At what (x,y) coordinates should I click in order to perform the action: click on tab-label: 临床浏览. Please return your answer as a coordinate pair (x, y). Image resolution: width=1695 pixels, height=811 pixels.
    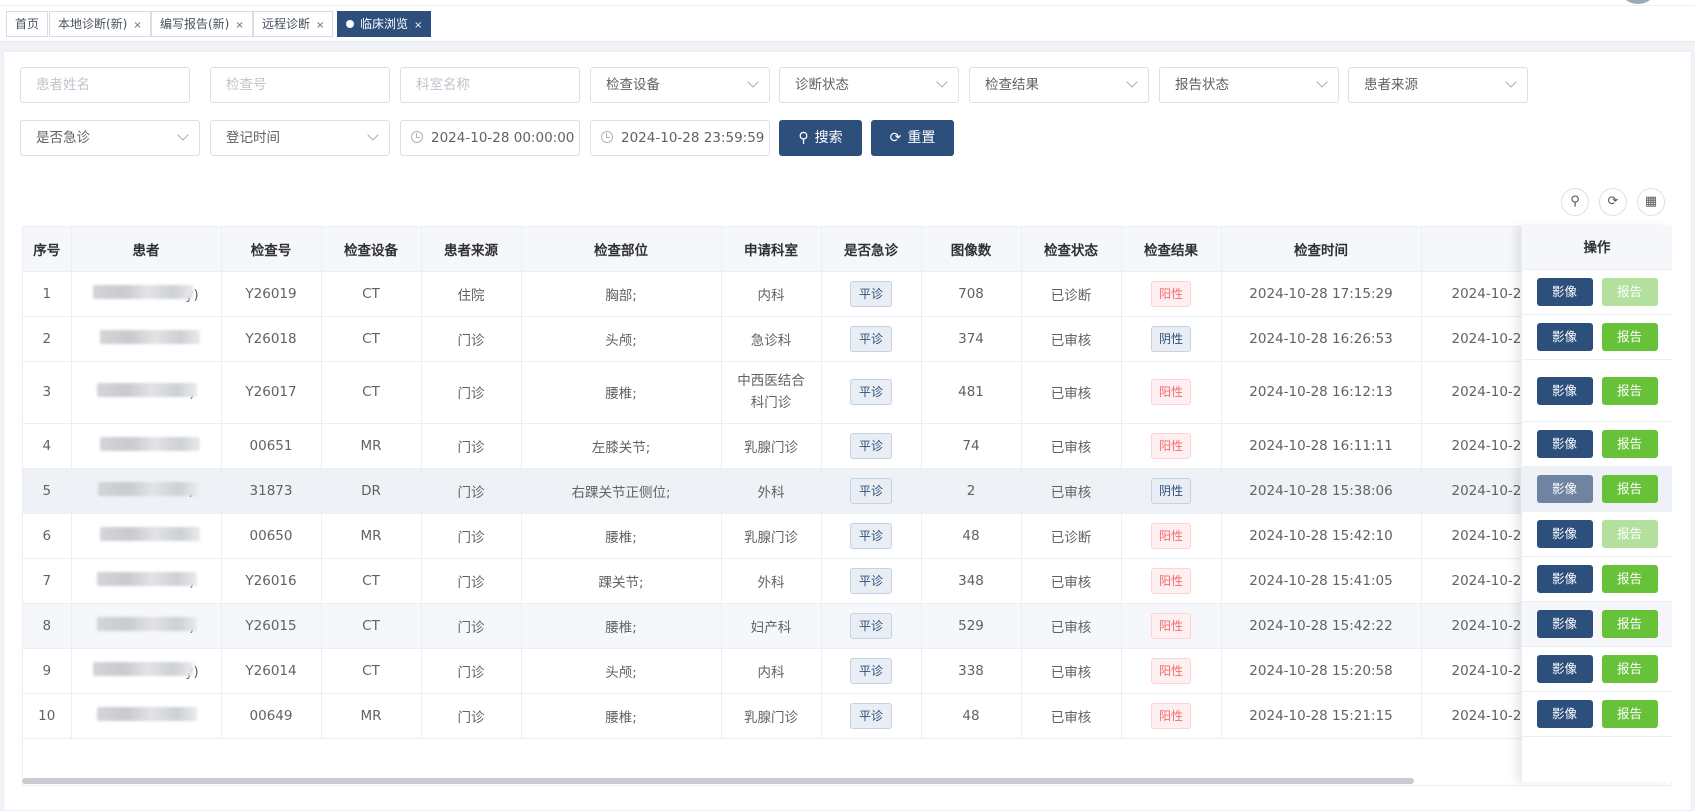
    Looking at the image, I should click on (384, 24).